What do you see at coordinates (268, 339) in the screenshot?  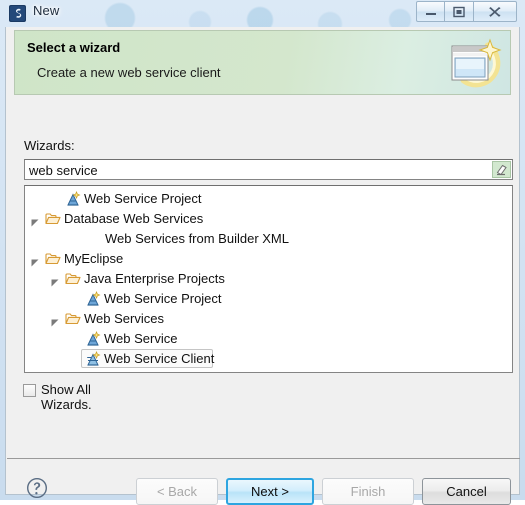 I see `tree-item: Web Service` at bounding box center [268, 339].